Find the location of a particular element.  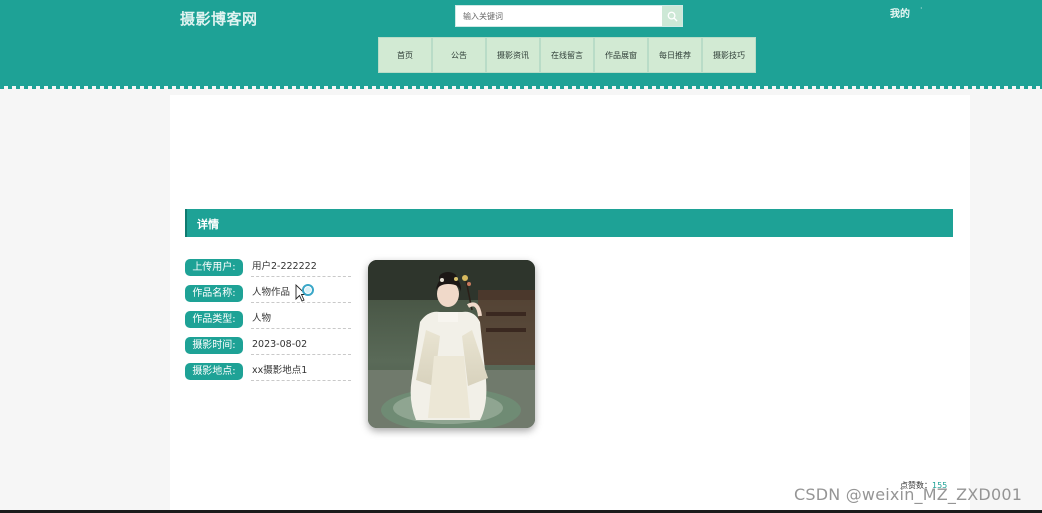

search-icon is located at coordinates (672, 16).